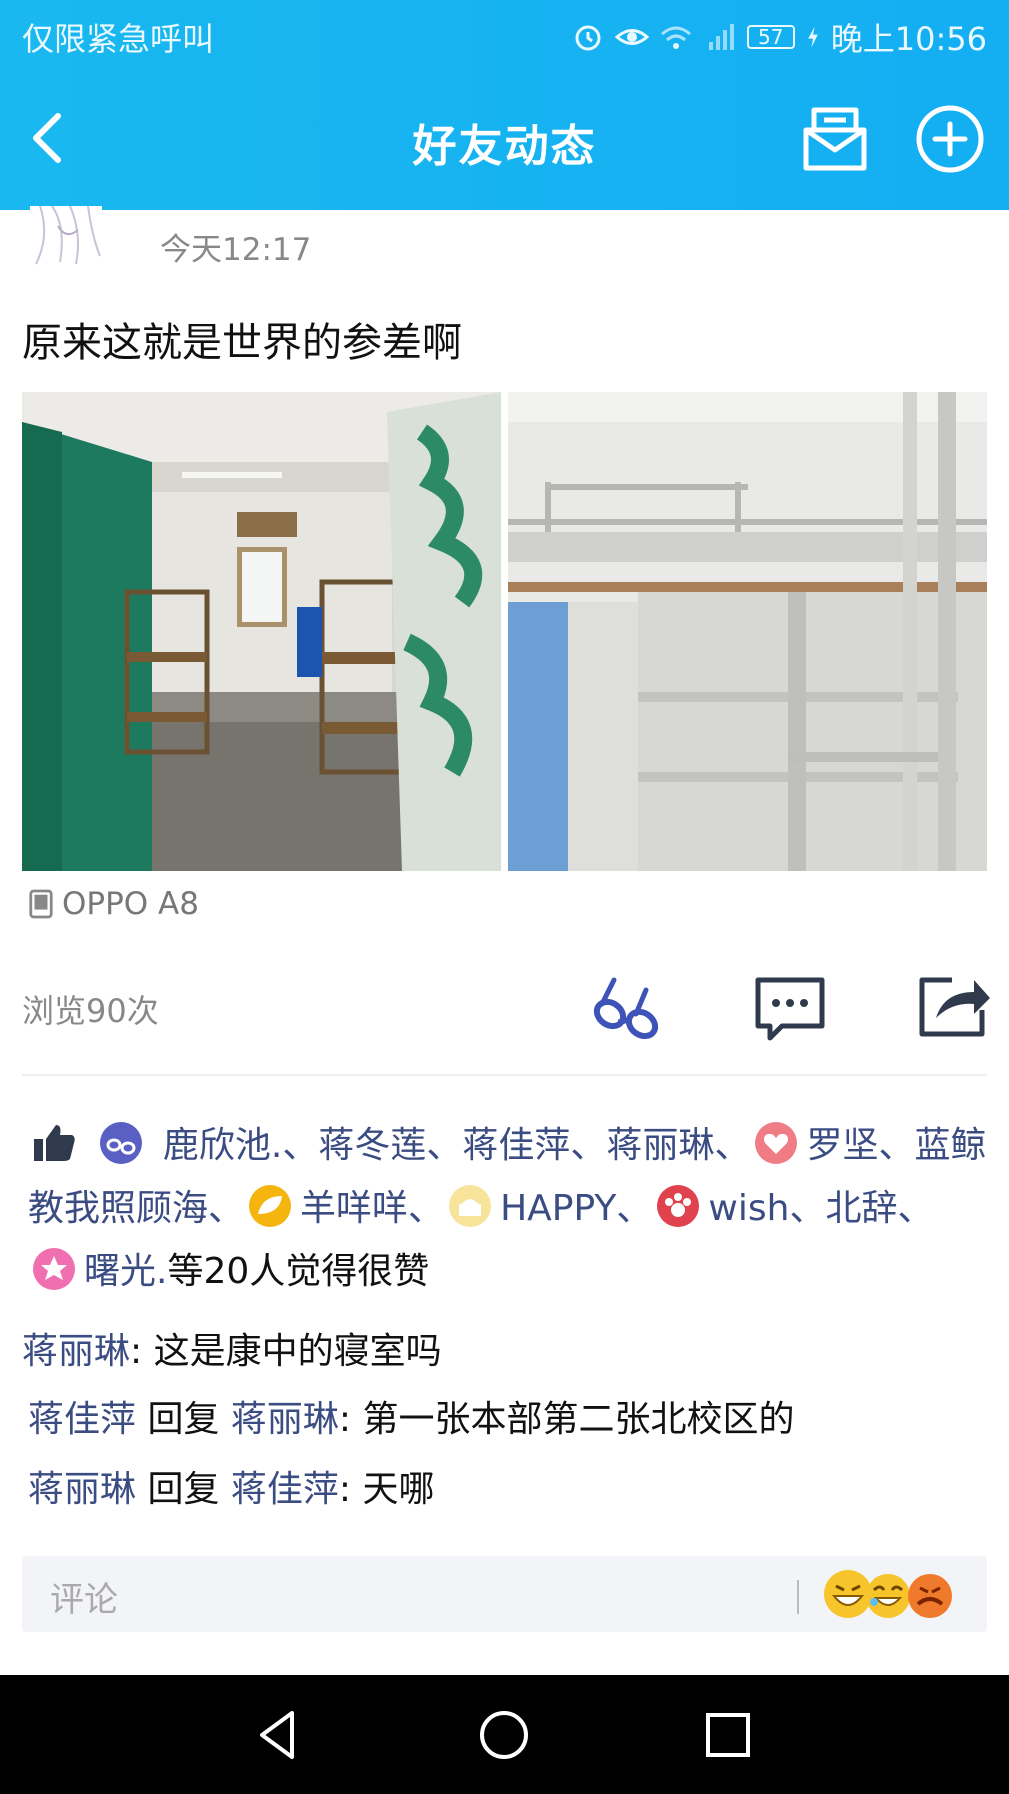  I want to click on paw-badge-icon, so click(678, 1206).